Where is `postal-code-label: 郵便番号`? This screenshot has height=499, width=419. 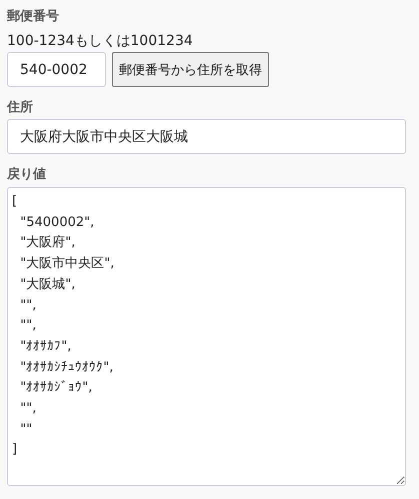 postal-code-label: 郵便番号 is located at coordinates (33, 17).